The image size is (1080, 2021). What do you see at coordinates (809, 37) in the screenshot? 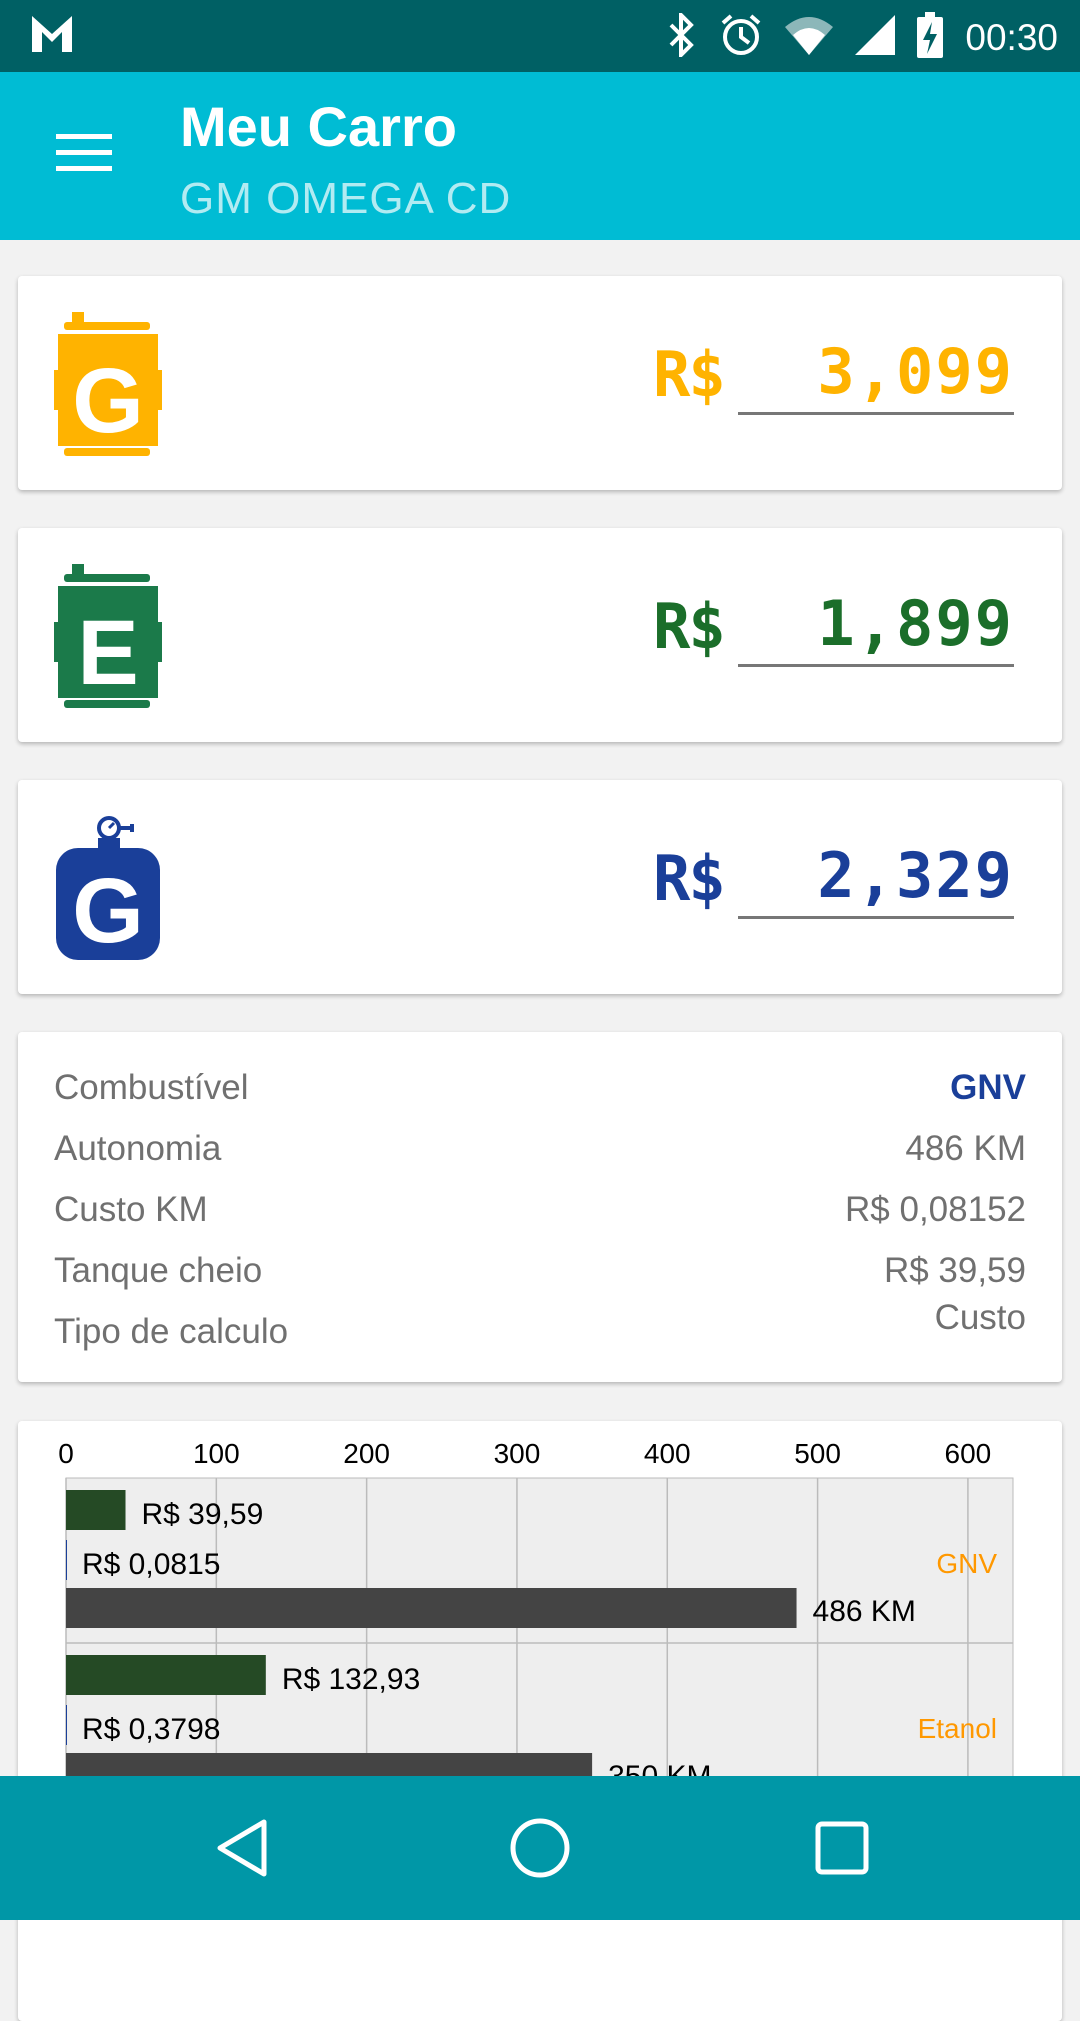
I see `wifi-icon` at bounding box center [809, 37].